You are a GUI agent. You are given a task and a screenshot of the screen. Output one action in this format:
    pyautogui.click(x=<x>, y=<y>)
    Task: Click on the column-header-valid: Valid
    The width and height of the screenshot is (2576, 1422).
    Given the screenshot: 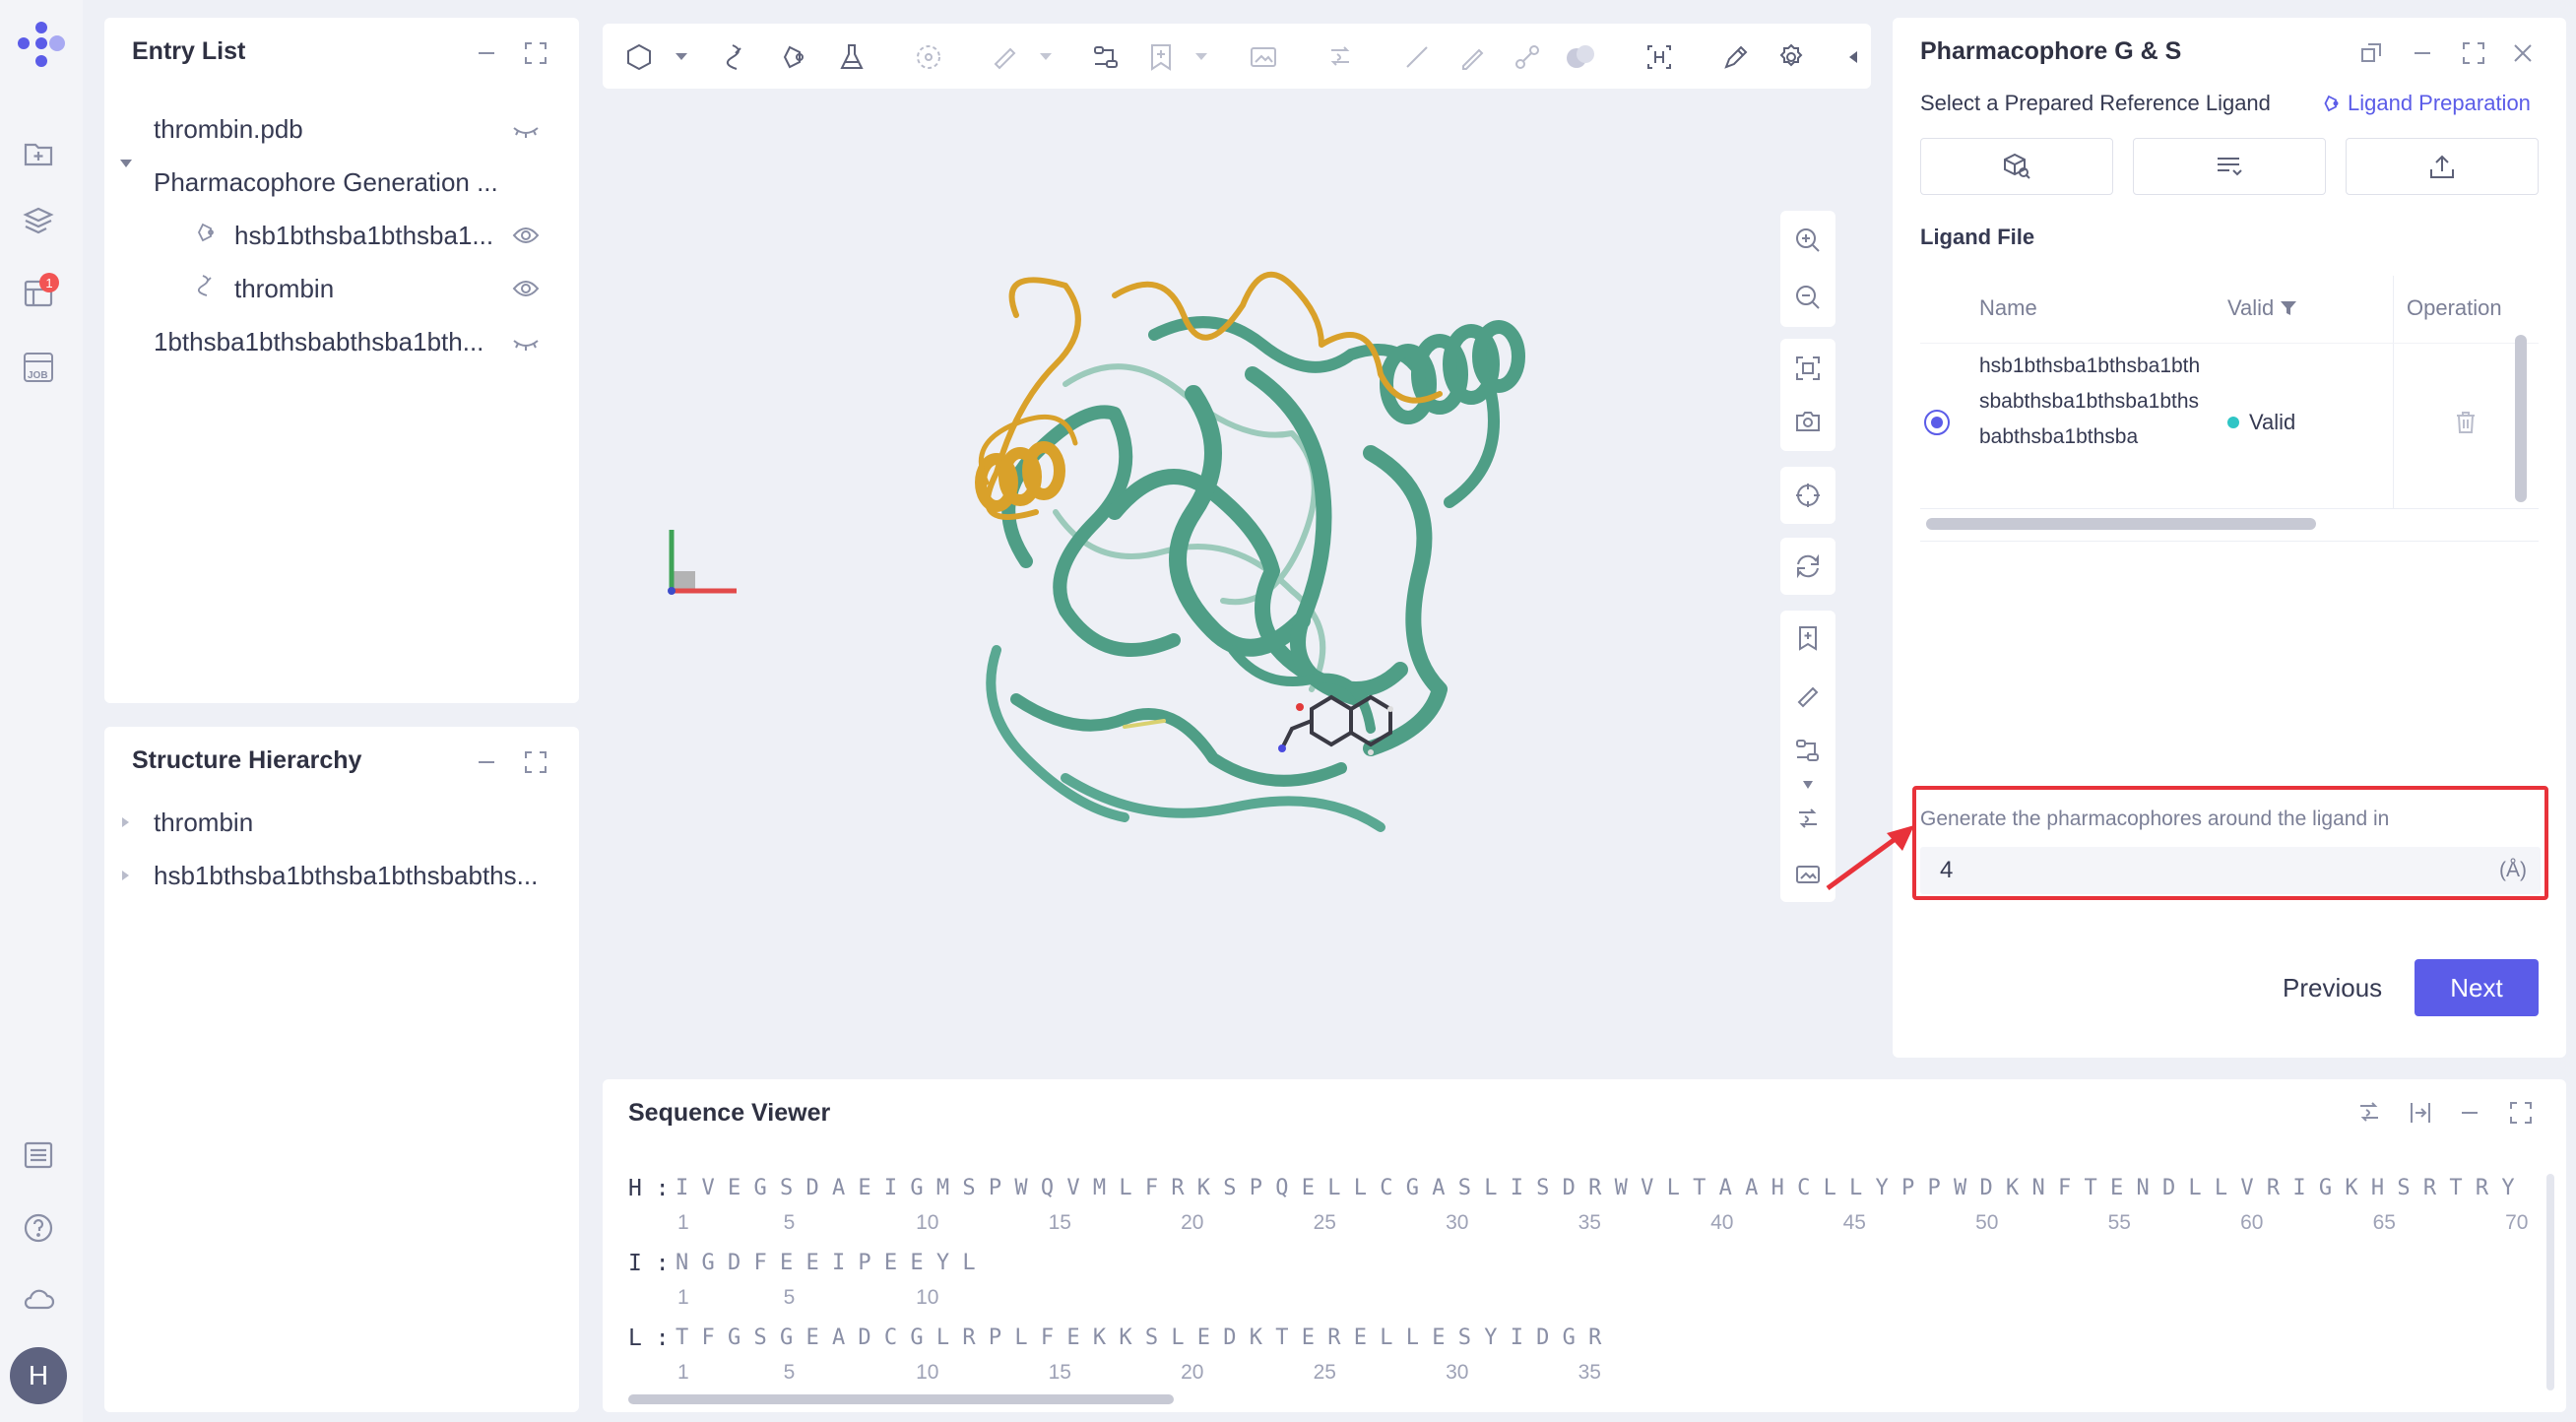 What is the action you would take?
    pyautogui.click(x=2262, y=308)
    